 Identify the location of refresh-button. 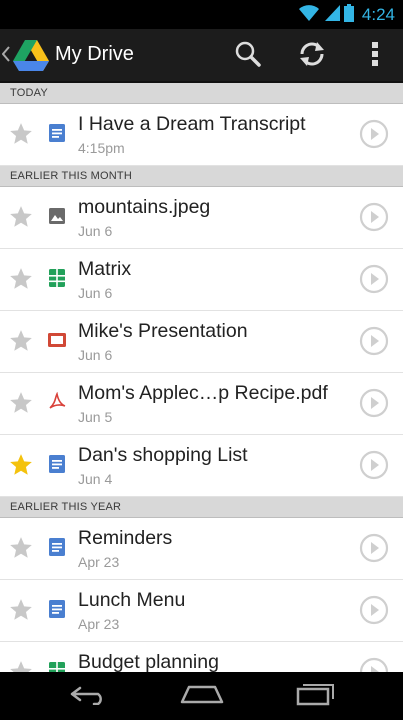
(312, 56).